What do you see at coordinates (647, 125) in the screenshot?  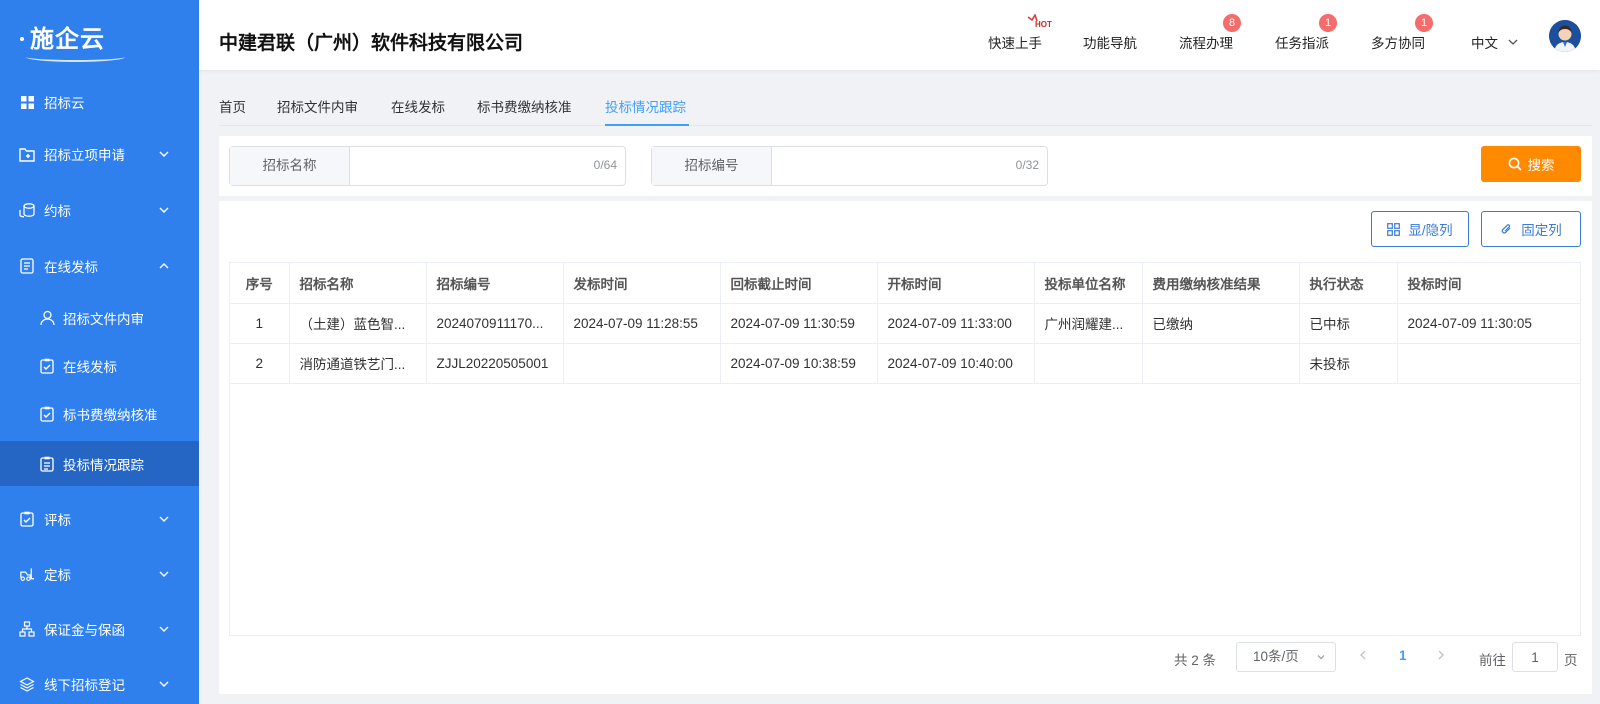 I see `active-tab-indicator` at bounding box center [647, 125].